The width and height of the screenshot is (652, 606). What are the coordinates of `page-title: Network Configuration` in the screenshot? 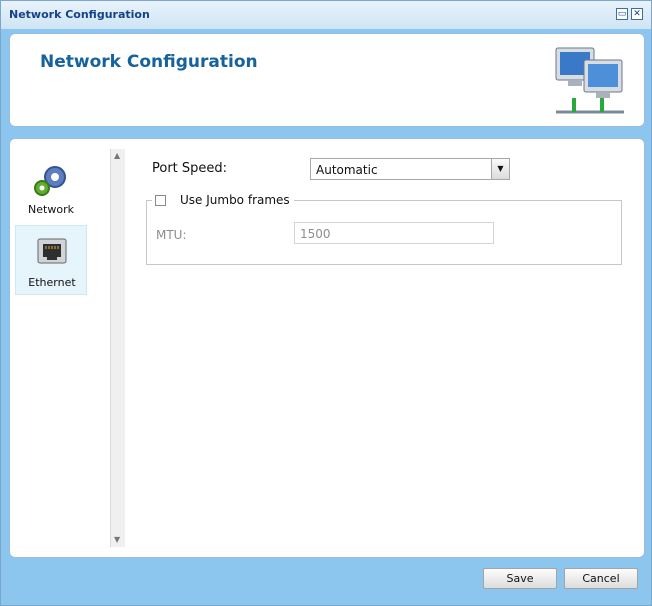 It's located at (149, 62).